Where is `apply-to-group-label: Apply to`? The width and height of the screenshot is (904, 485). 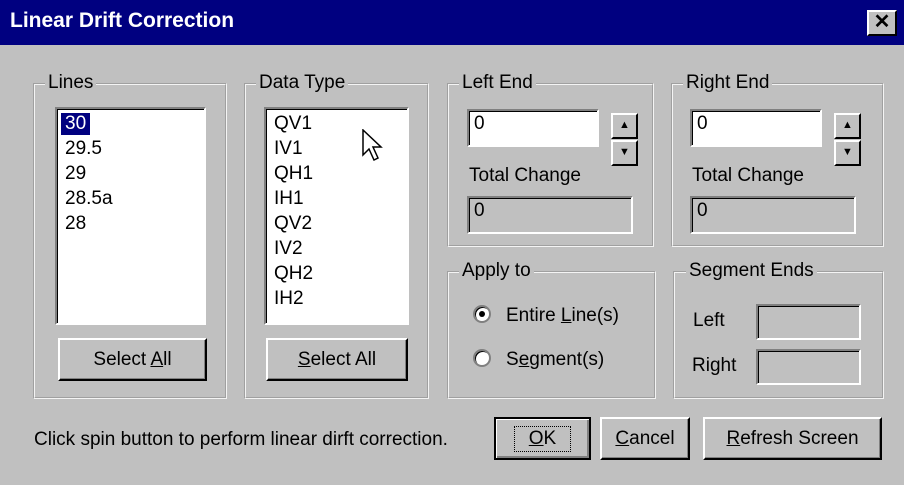 apply-to-group-label: Apply to is located at coordinates (496, 271).